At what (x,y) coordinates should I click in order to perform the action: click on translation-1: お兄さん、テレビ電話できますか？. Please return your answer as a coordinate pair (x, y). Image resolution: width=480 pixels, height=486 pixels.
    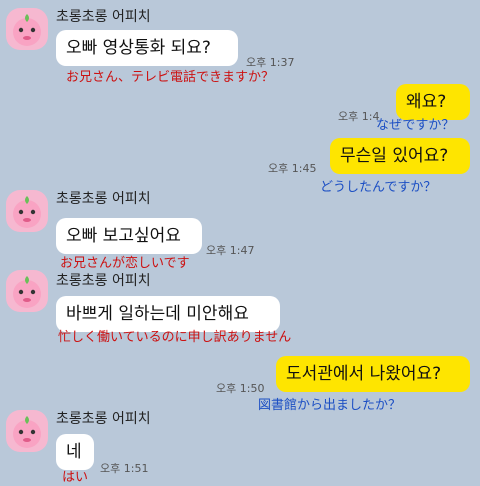
    Looking at the image, I should click on (170, 77).